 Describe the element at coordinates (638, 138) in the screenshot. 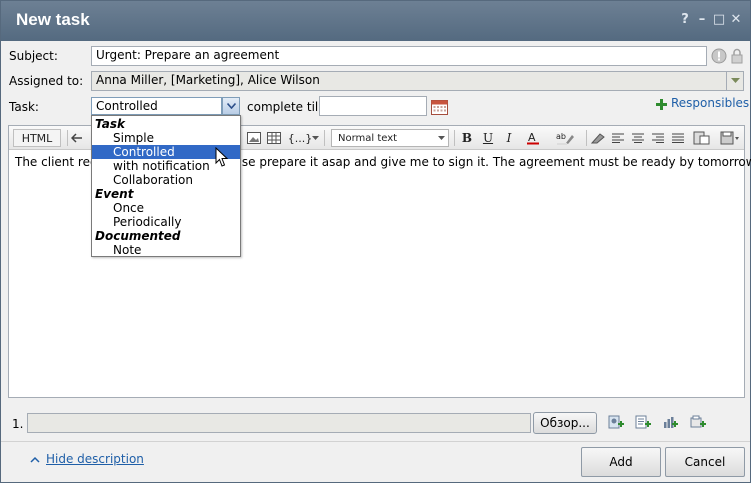

I see `align-center-icon` at that location.